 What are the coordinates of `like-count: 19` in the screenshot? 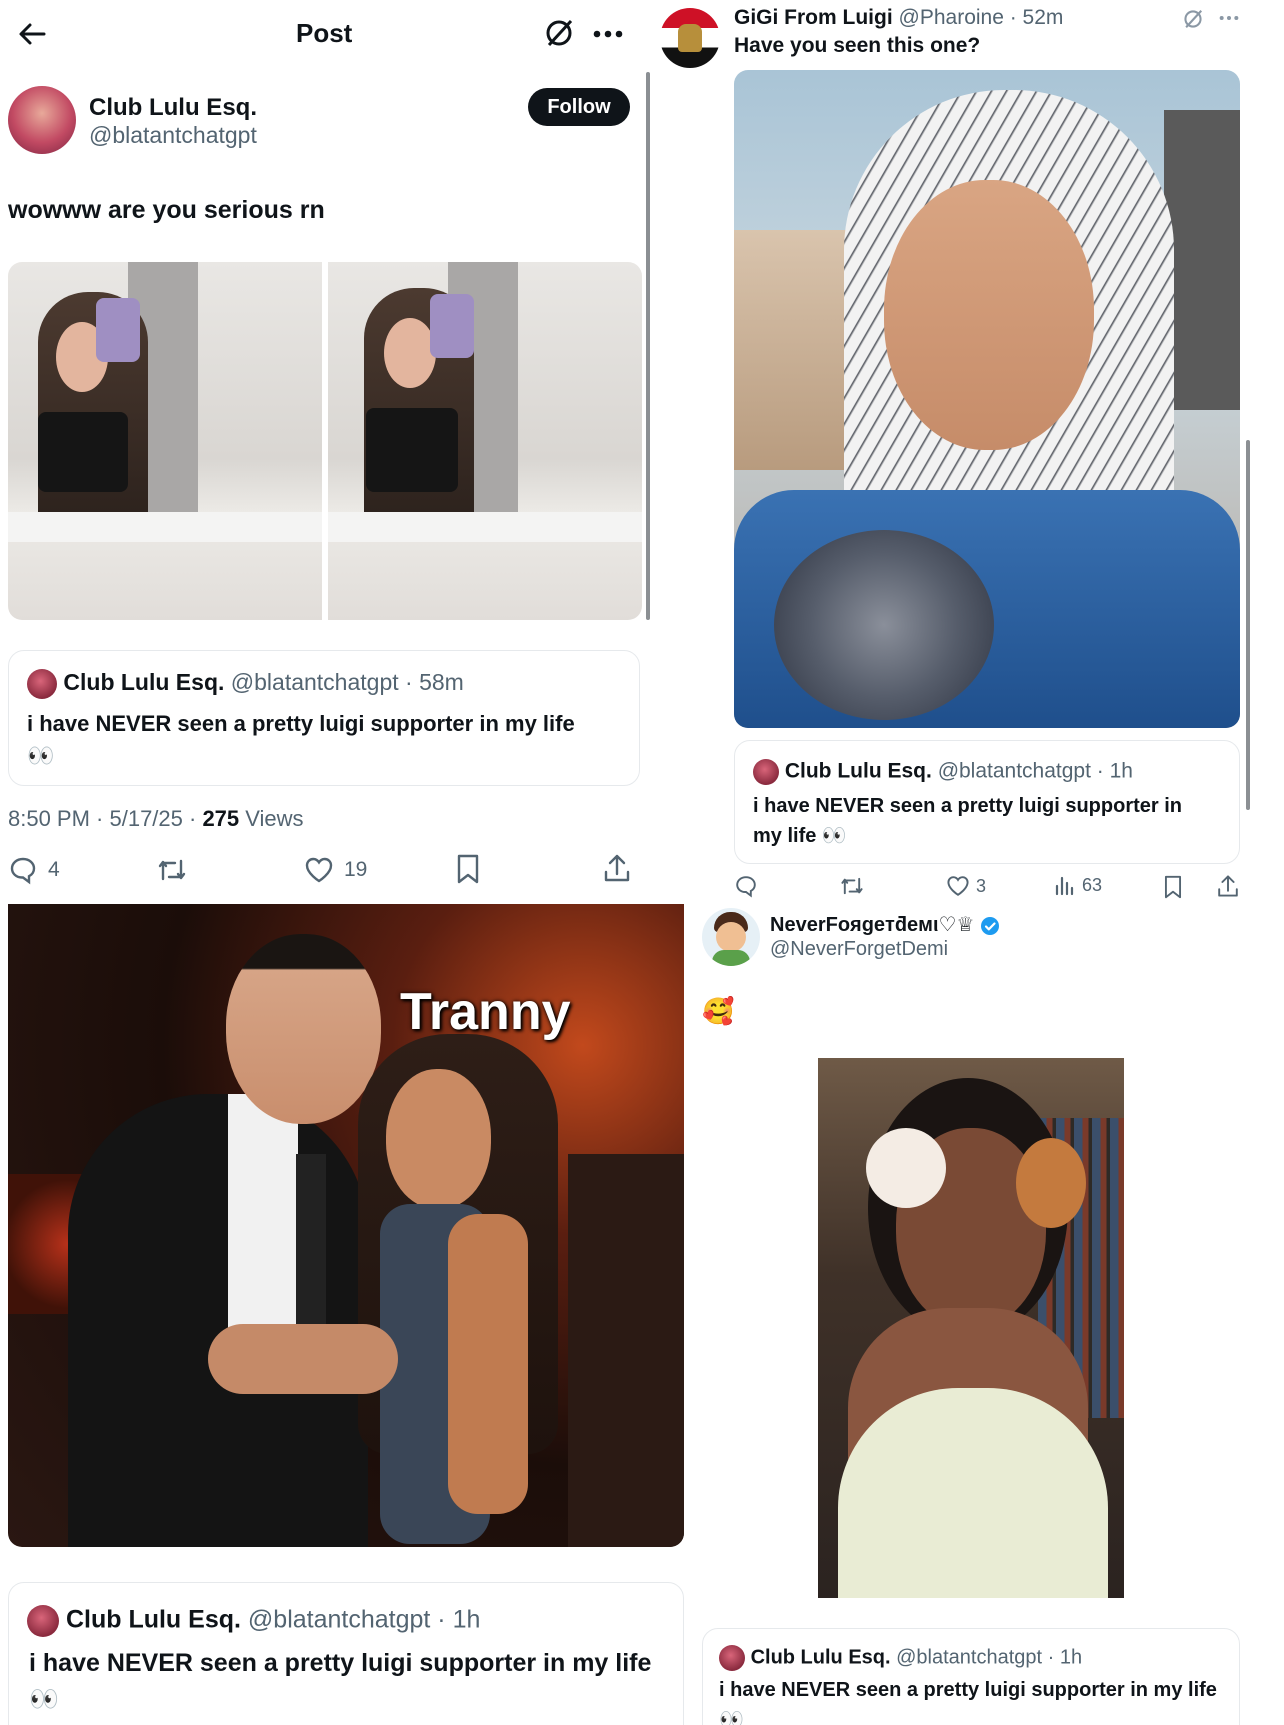 It's located at (356, 869).